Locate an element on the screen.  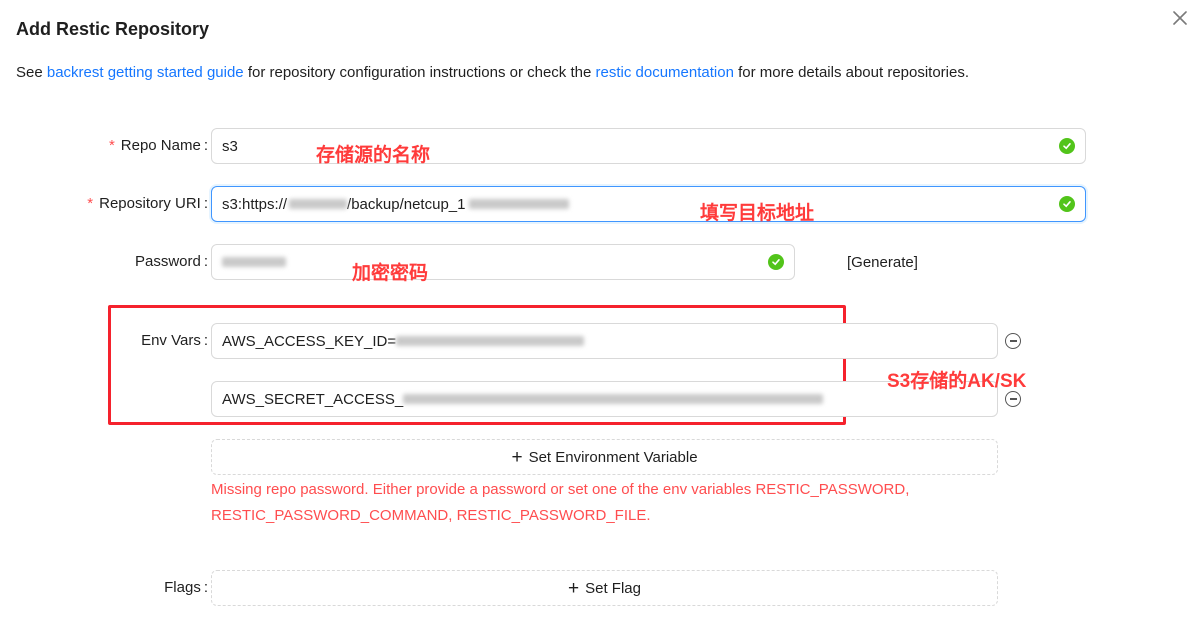
label-text: Password is located at coordinates (167, 261).